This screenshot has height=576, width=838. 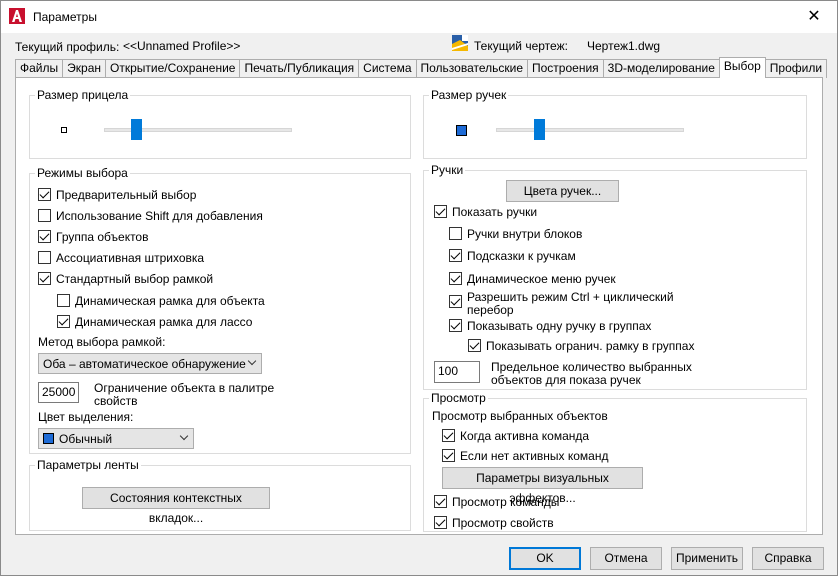 What do you see at coordinates (173, 68) in the screenshot?
I see `tab-open-save: Открытие/Сохранение` at bounding box center [173, 68].